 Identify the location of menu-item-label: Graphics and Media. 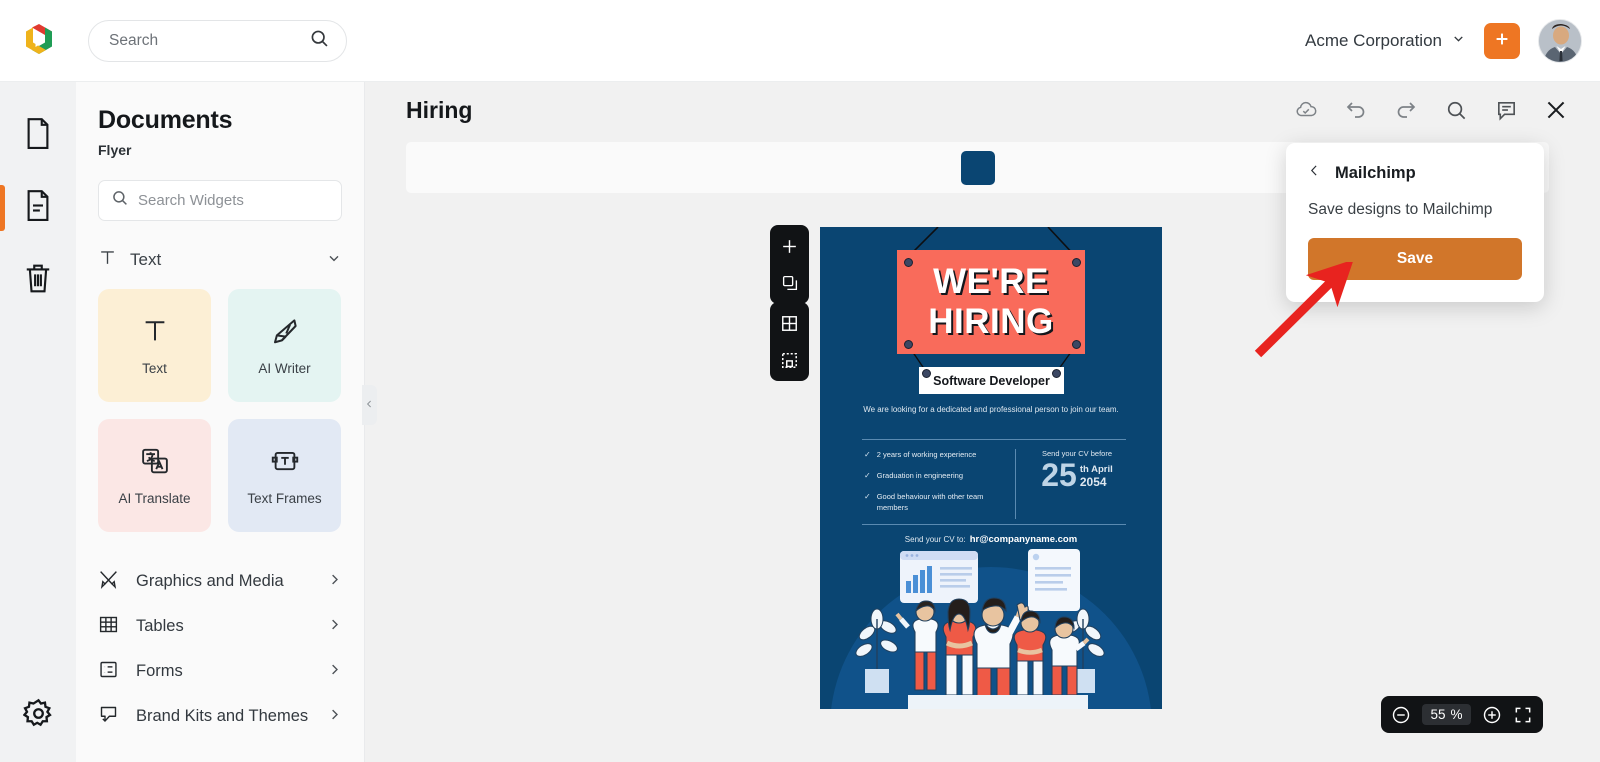
(210, 581).